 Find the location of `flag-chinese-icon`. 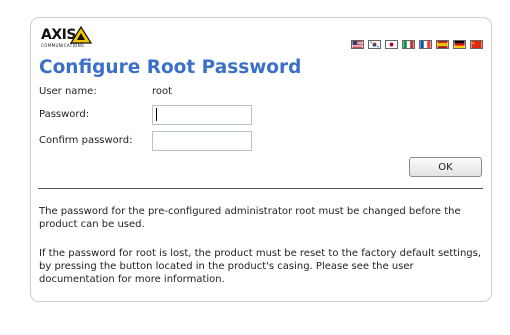

flag-chinese-icon is located at coordinates (476, 44).